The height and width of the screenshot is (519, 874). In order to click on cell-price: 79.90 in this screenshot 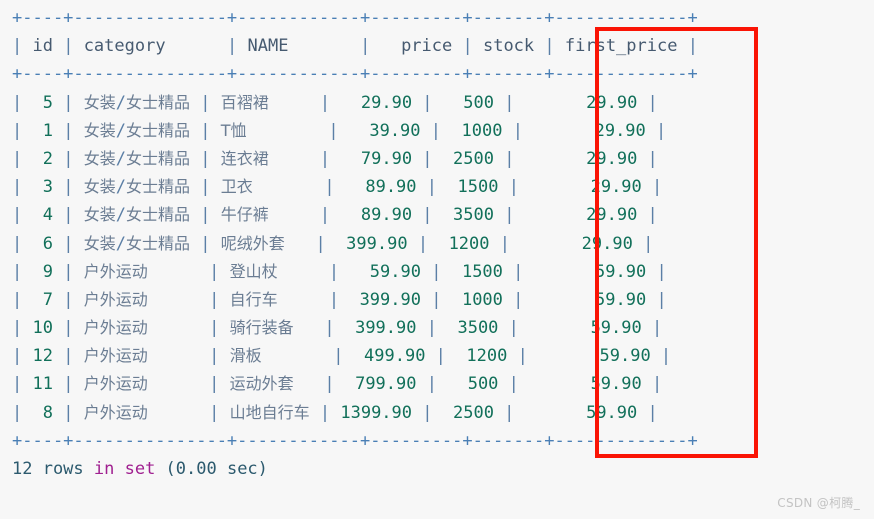, I will do `click(386, 158)`.